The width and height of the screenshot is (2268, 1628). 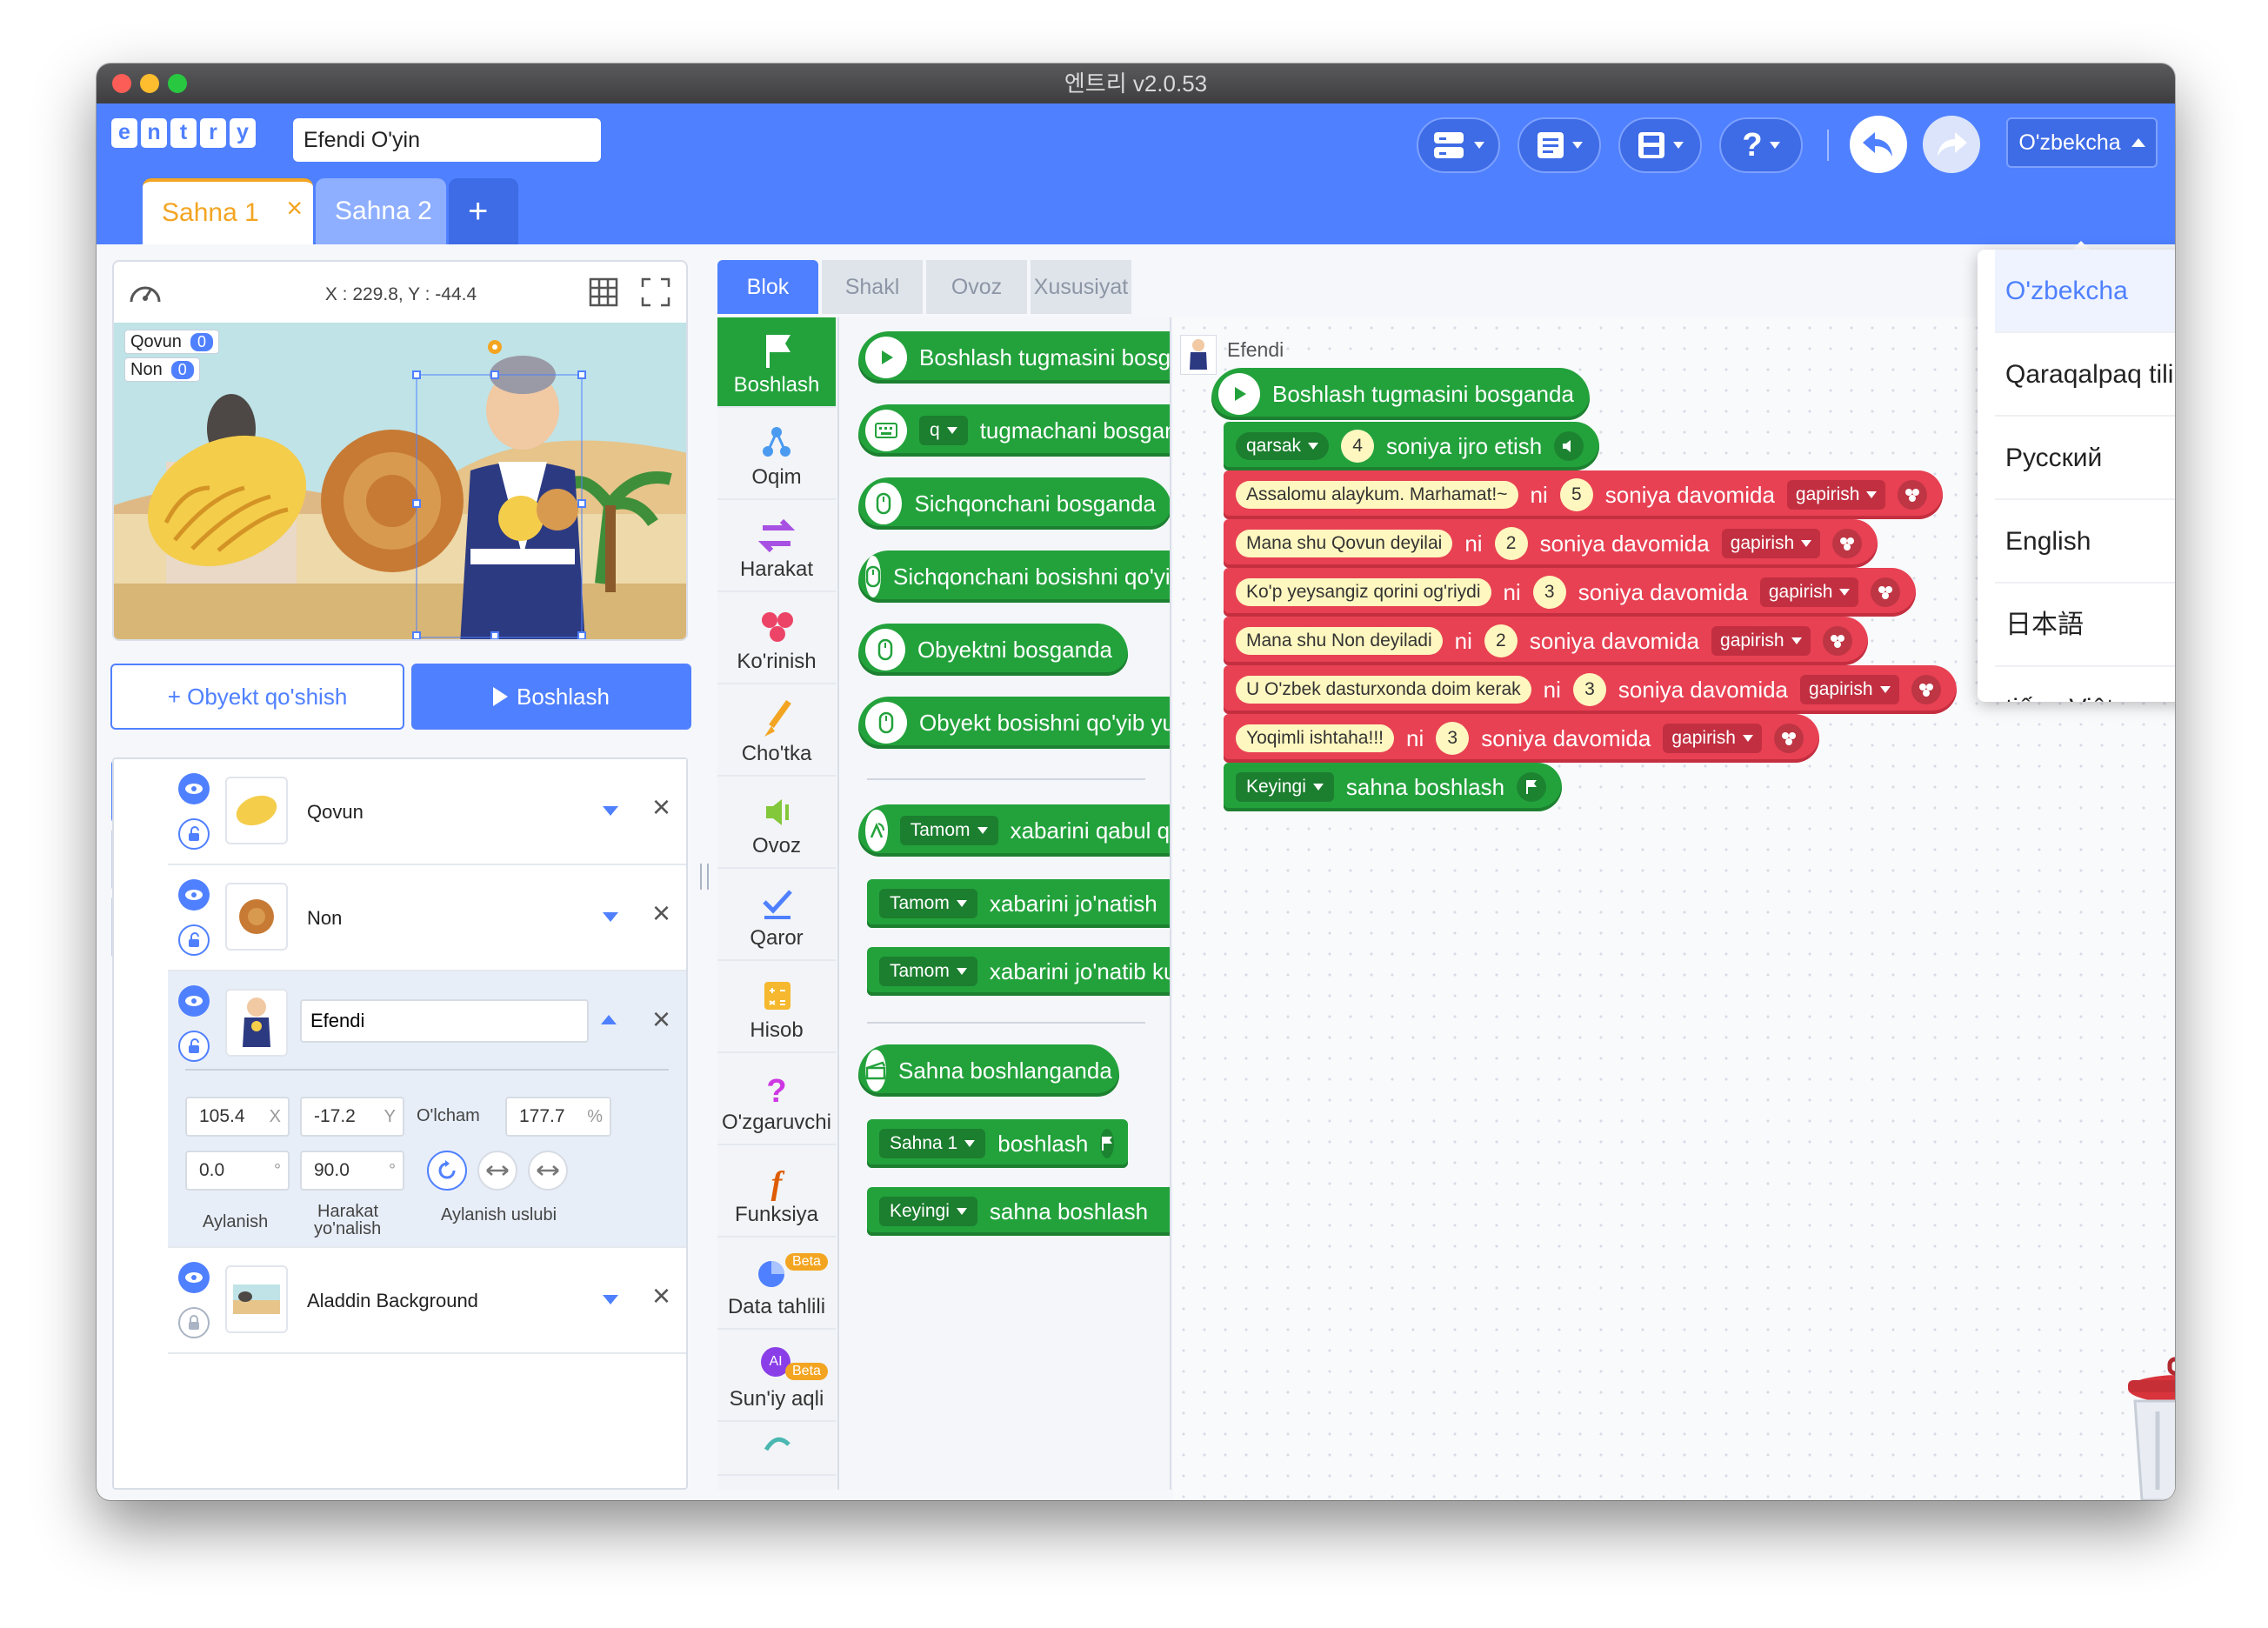 What do you see at coordinates (2085, 542) in the screenshot?
I see `language-option-english: English` at bounding box center [2085, 542].